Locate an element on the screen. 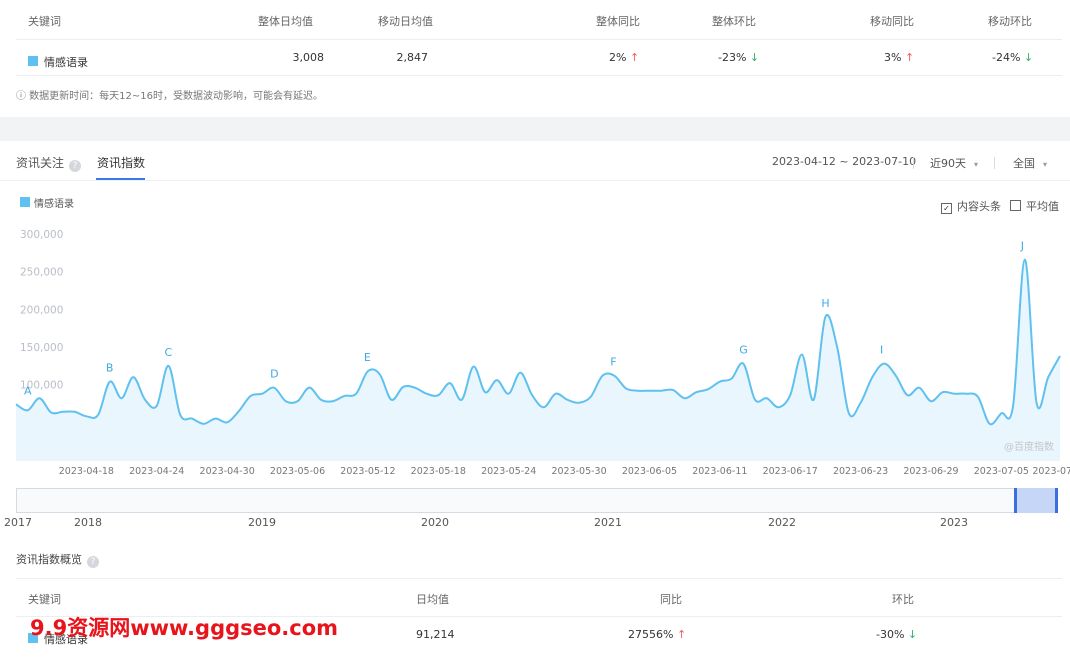 This screenshot has height=660, width=1070. timeline-year-label: 2019 is located at coordinates (262, 522).